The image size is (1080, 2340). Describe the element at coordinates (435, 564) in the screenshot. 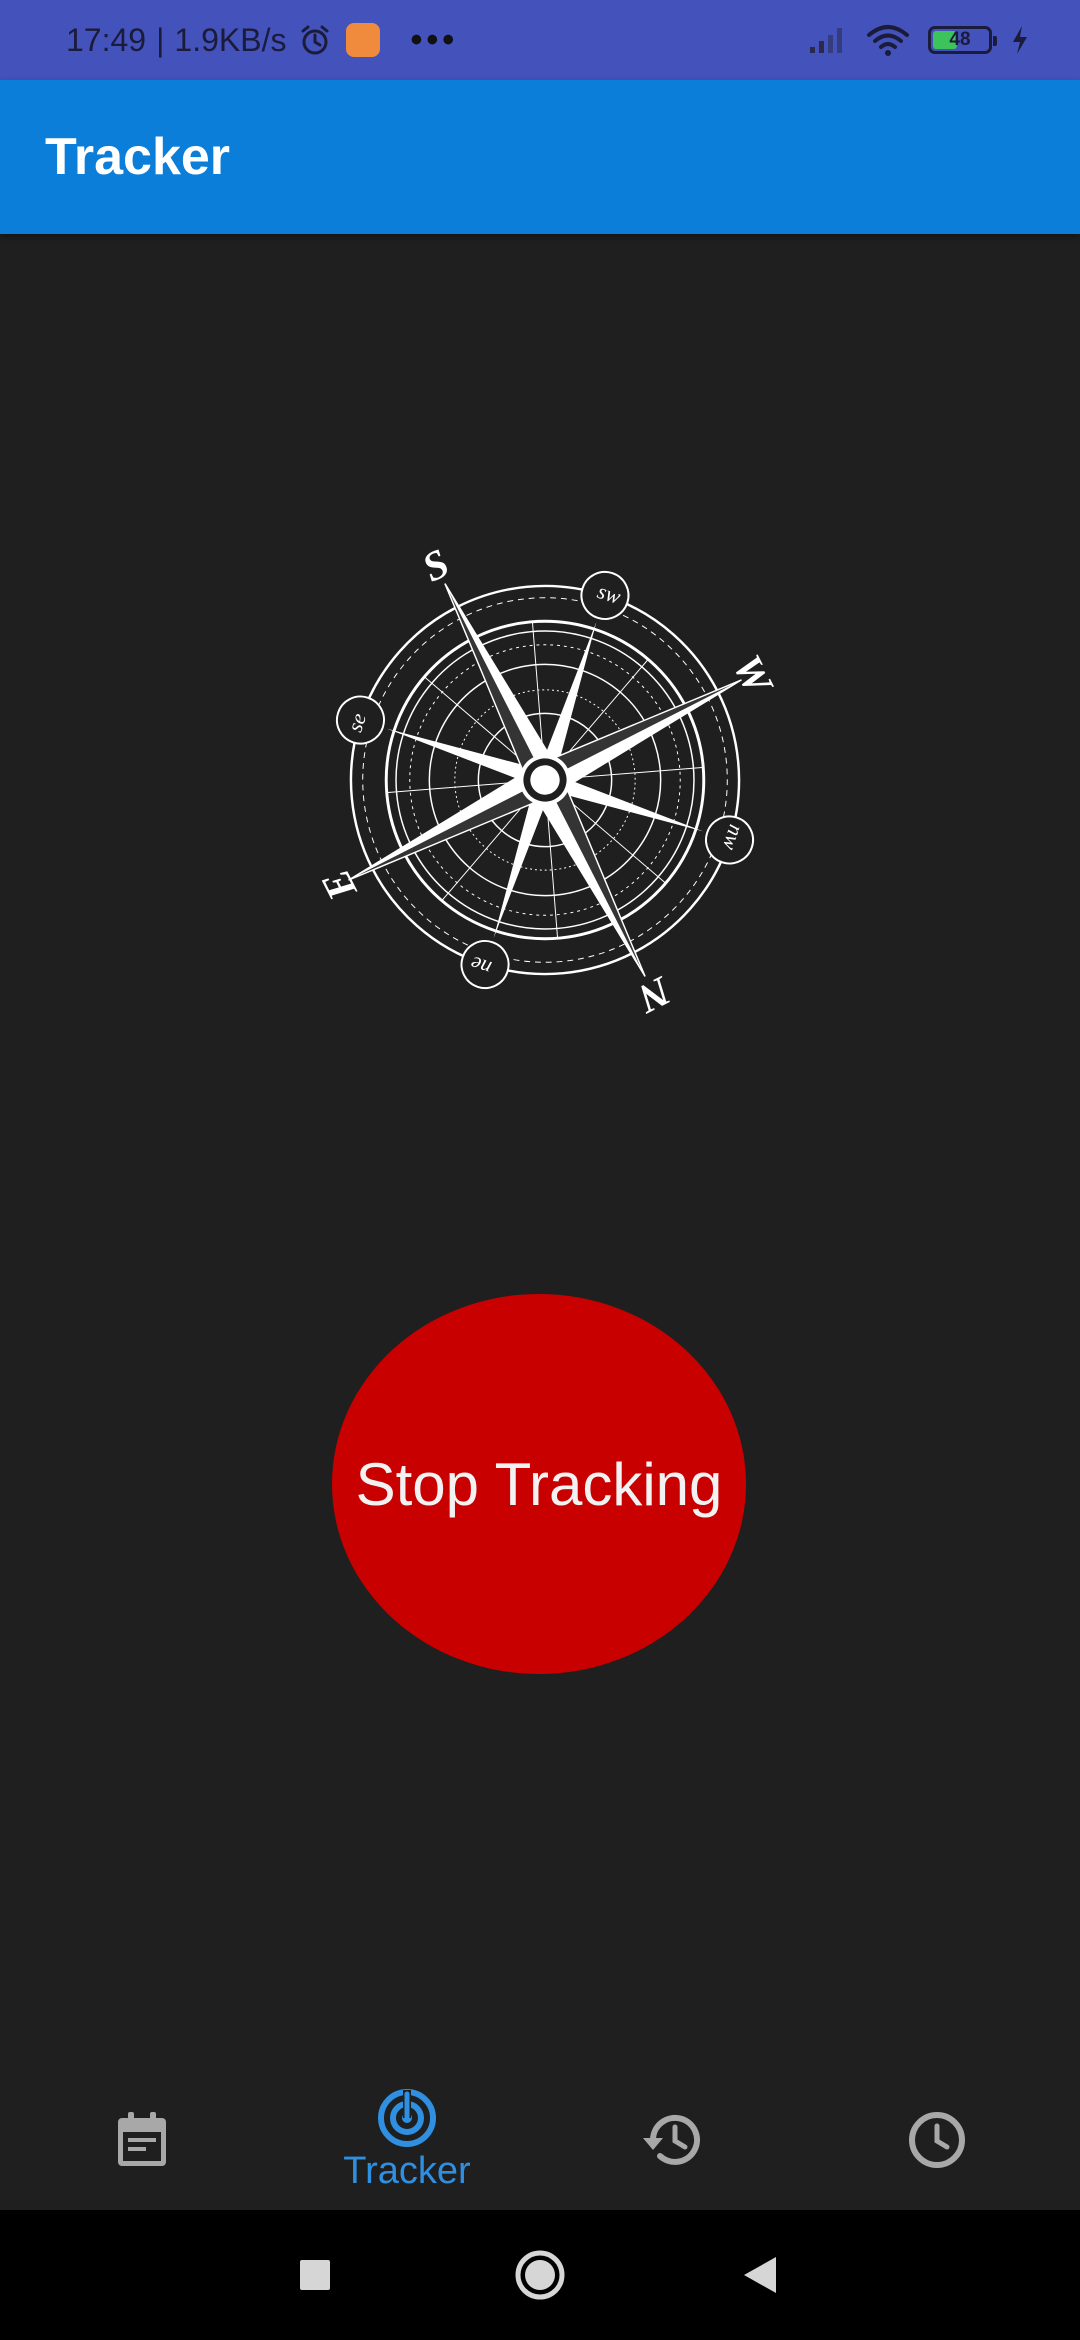

I see `compass-label-s: S` at that location.